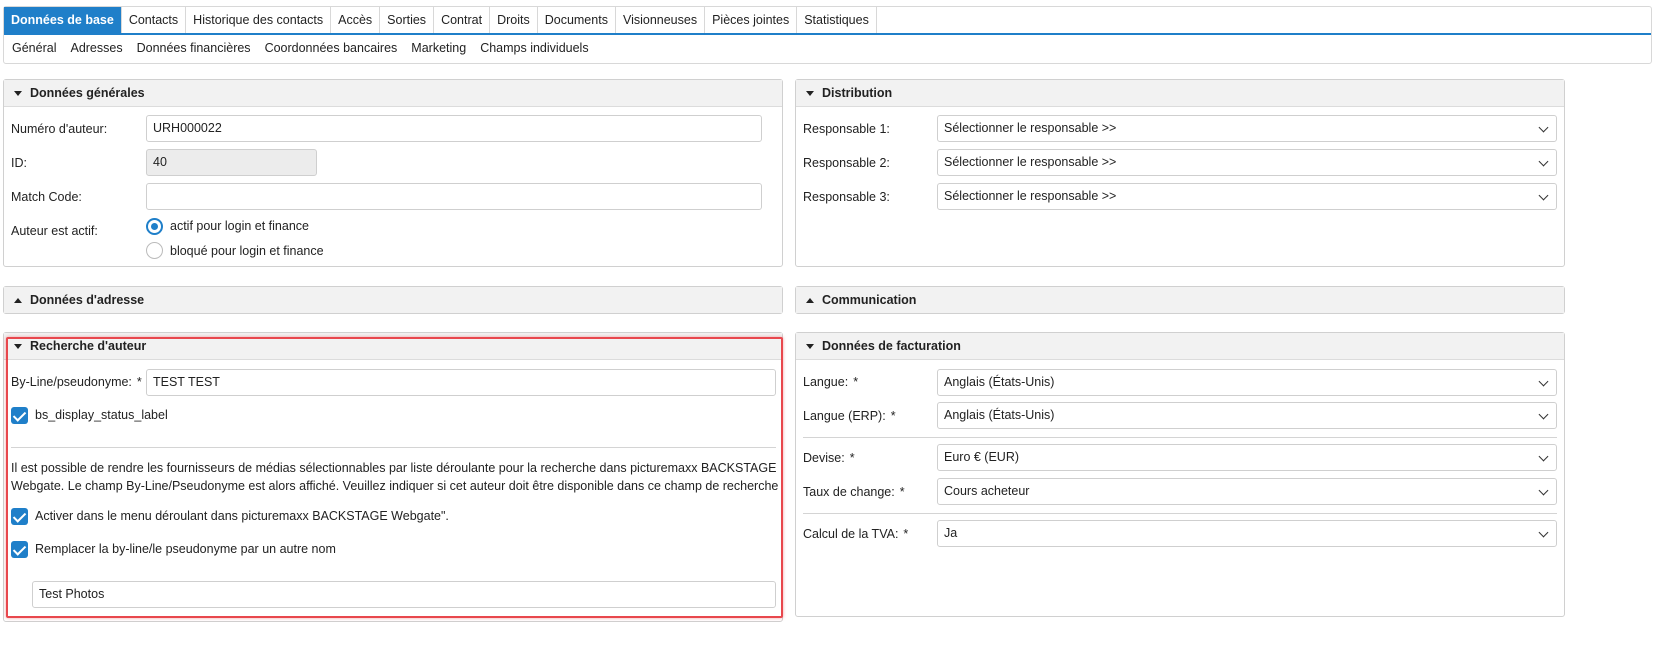 This screenshot has height=670, width=1655. Describe the element at coordinates (844, 416) in the screenshot. I see `language-erp-label-text: Langue (ERP):` at that location.